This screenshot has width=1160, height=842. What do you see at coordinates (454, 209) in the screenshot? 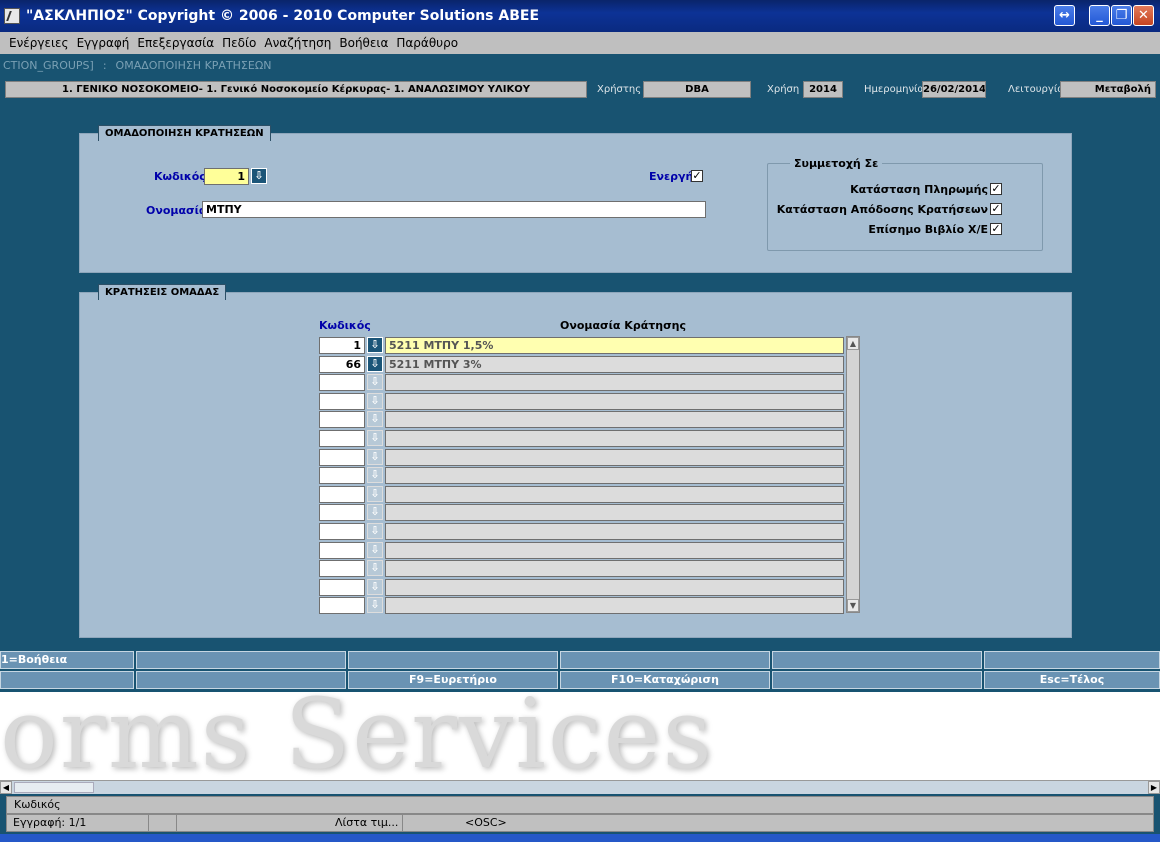
I see `name-input: ΜΤΠΥ` at bounding box center [454, 209].